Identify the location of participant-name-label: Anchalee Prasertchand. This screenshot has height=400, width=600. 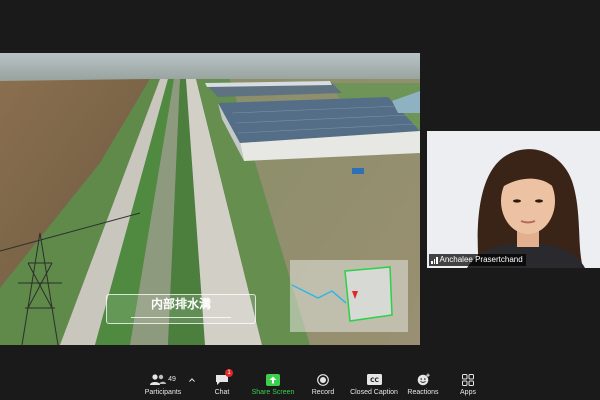
(477, 260).